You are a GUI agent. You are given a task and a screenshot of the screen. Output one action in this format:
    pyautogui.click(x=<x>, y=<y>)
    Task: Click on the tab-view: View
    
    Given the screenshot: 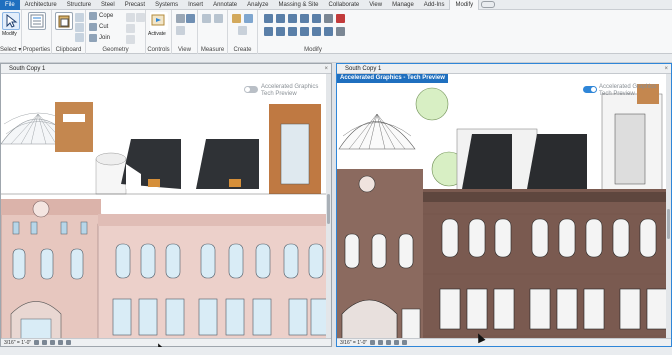 What is the action you would take?
    pyautogui.click(x=375, y=5)
    